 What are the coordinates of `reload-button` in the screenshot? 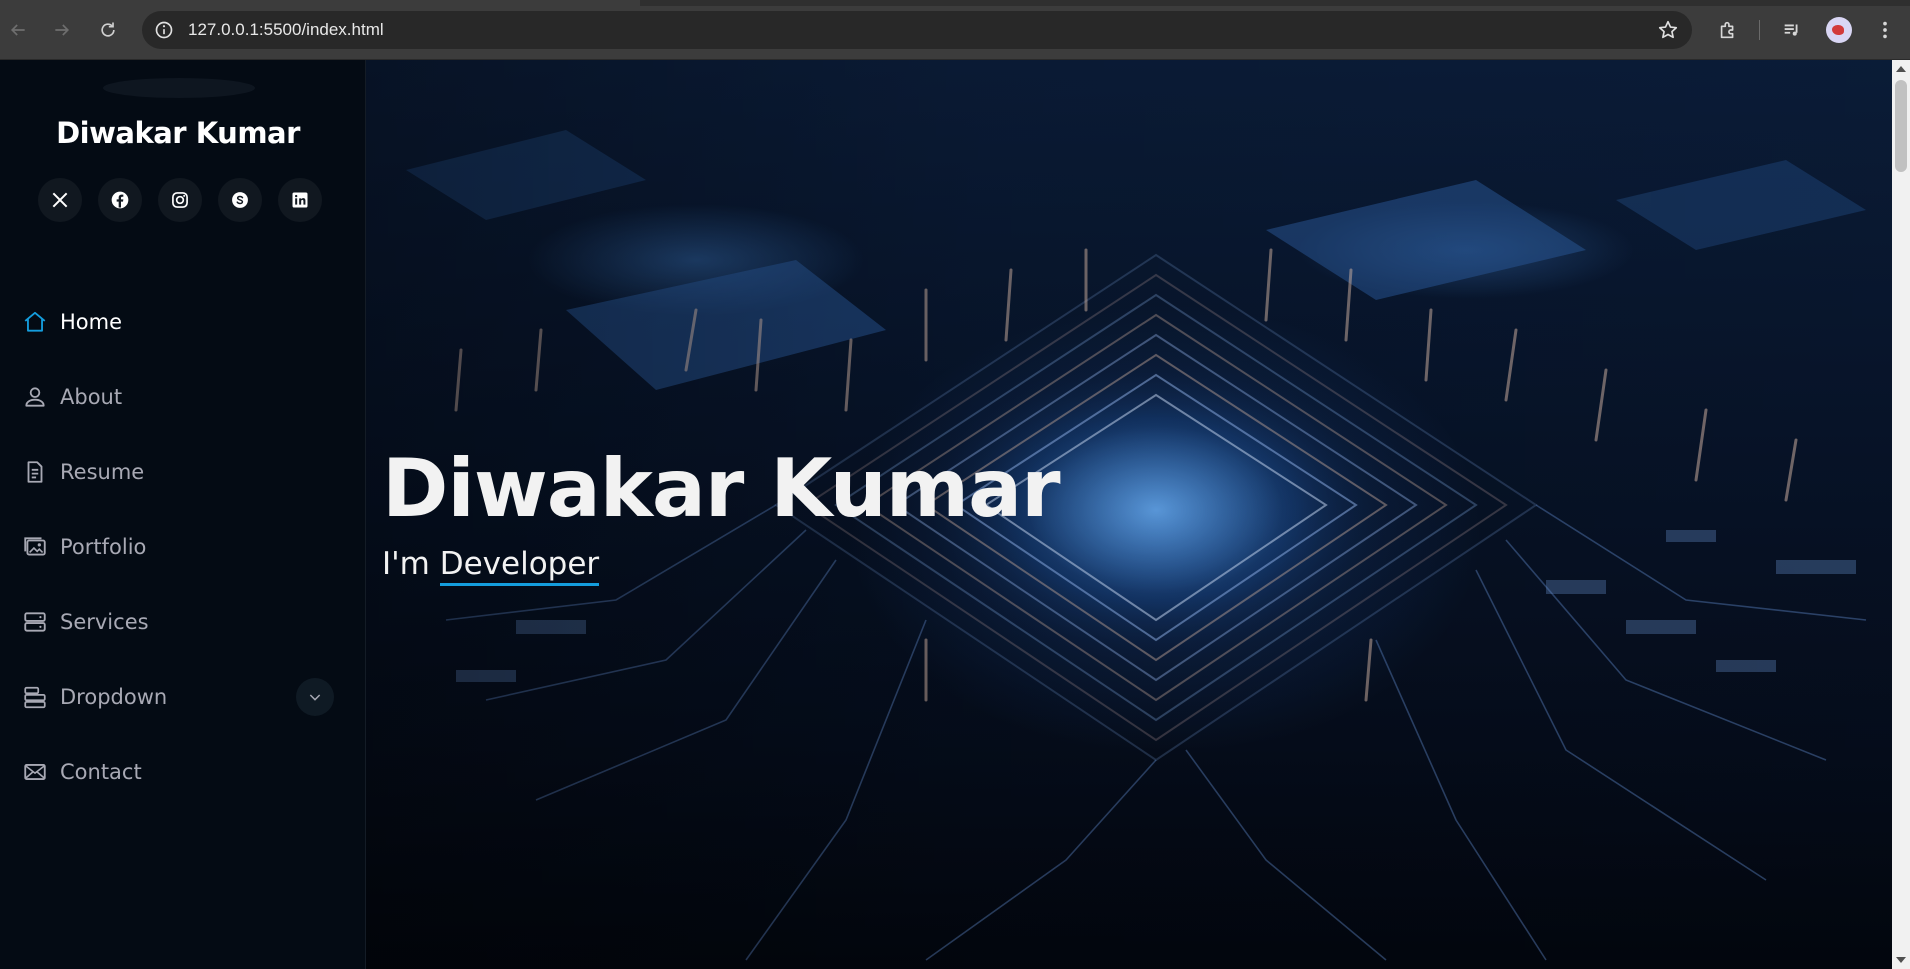 It's located at (108, 30).